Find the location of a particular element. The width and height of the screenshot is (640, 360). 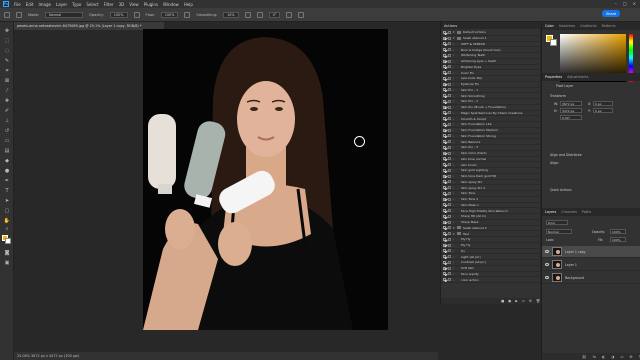

tab-paths: Paths is located at coordinates (586, 212).